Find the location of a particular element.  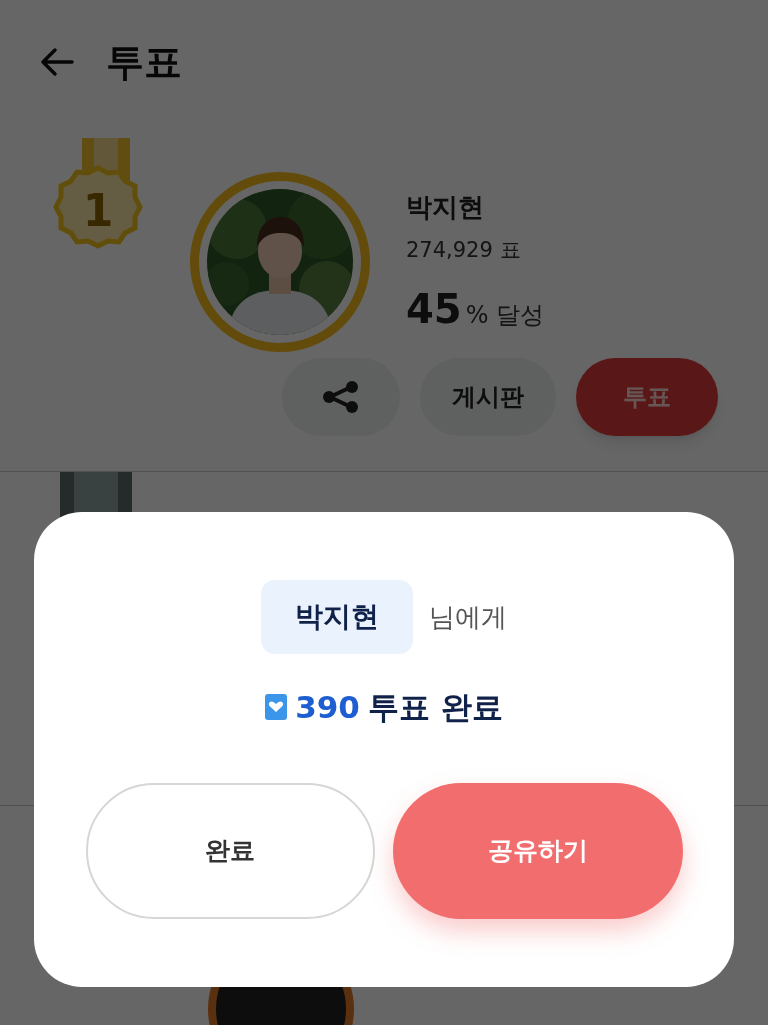

vote-result: 투표 완료 is located at coordinates (435, 707).